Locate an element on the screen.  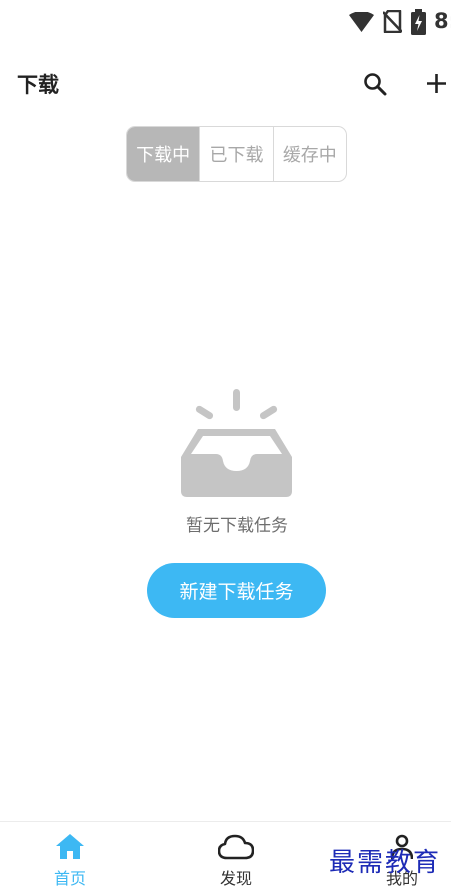
home-icon is located at coordinates (70, 846).